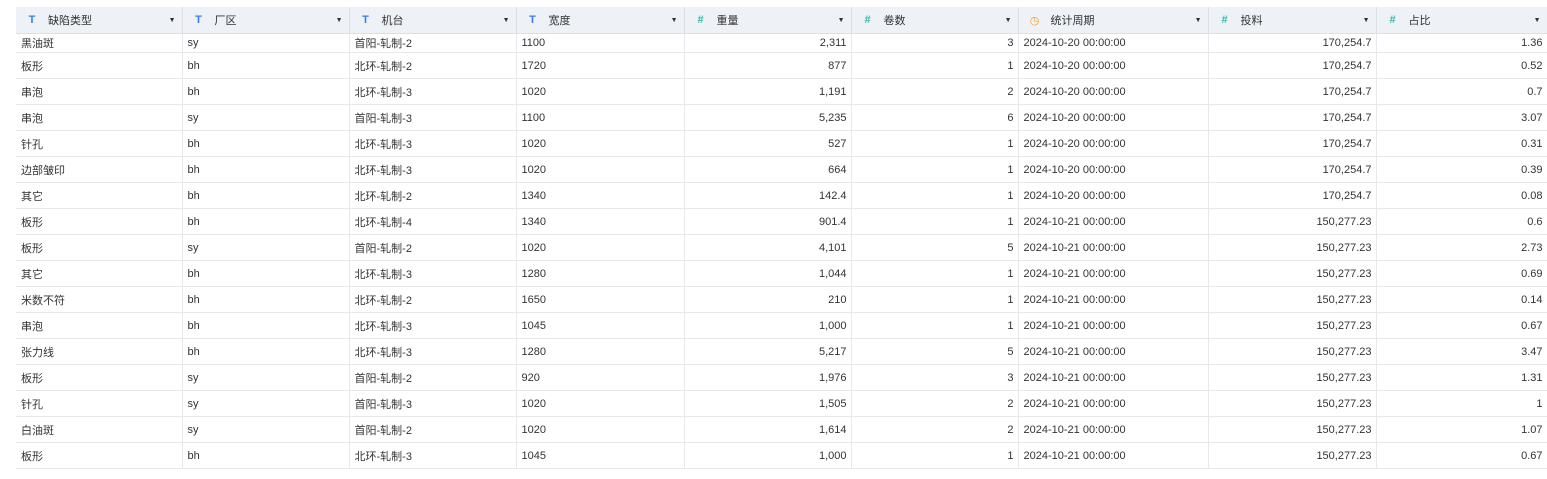 The height and width of the screenshot is (479, 1547). Describe the element at coordinates (1461, 43) in the screenshot. I see `table-cell: 1.36` at that location.